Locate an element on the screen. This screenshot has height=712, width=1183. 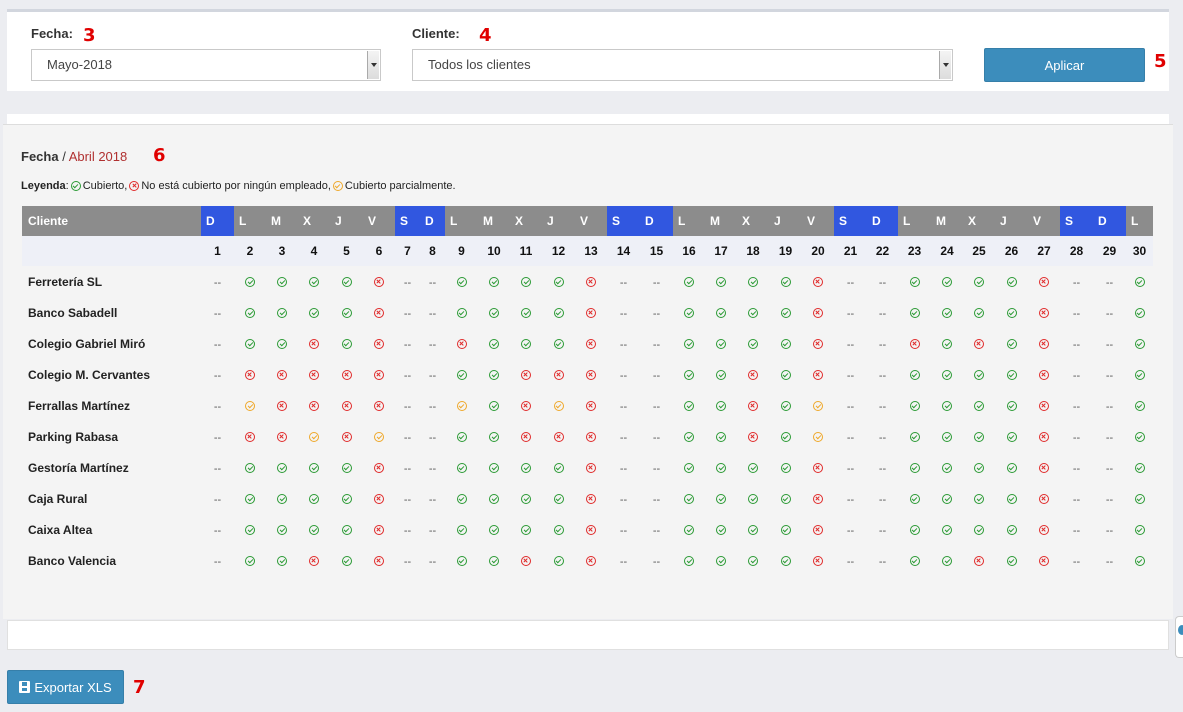
client-name: Parking Rabasa is located at coordinates (73, 436).